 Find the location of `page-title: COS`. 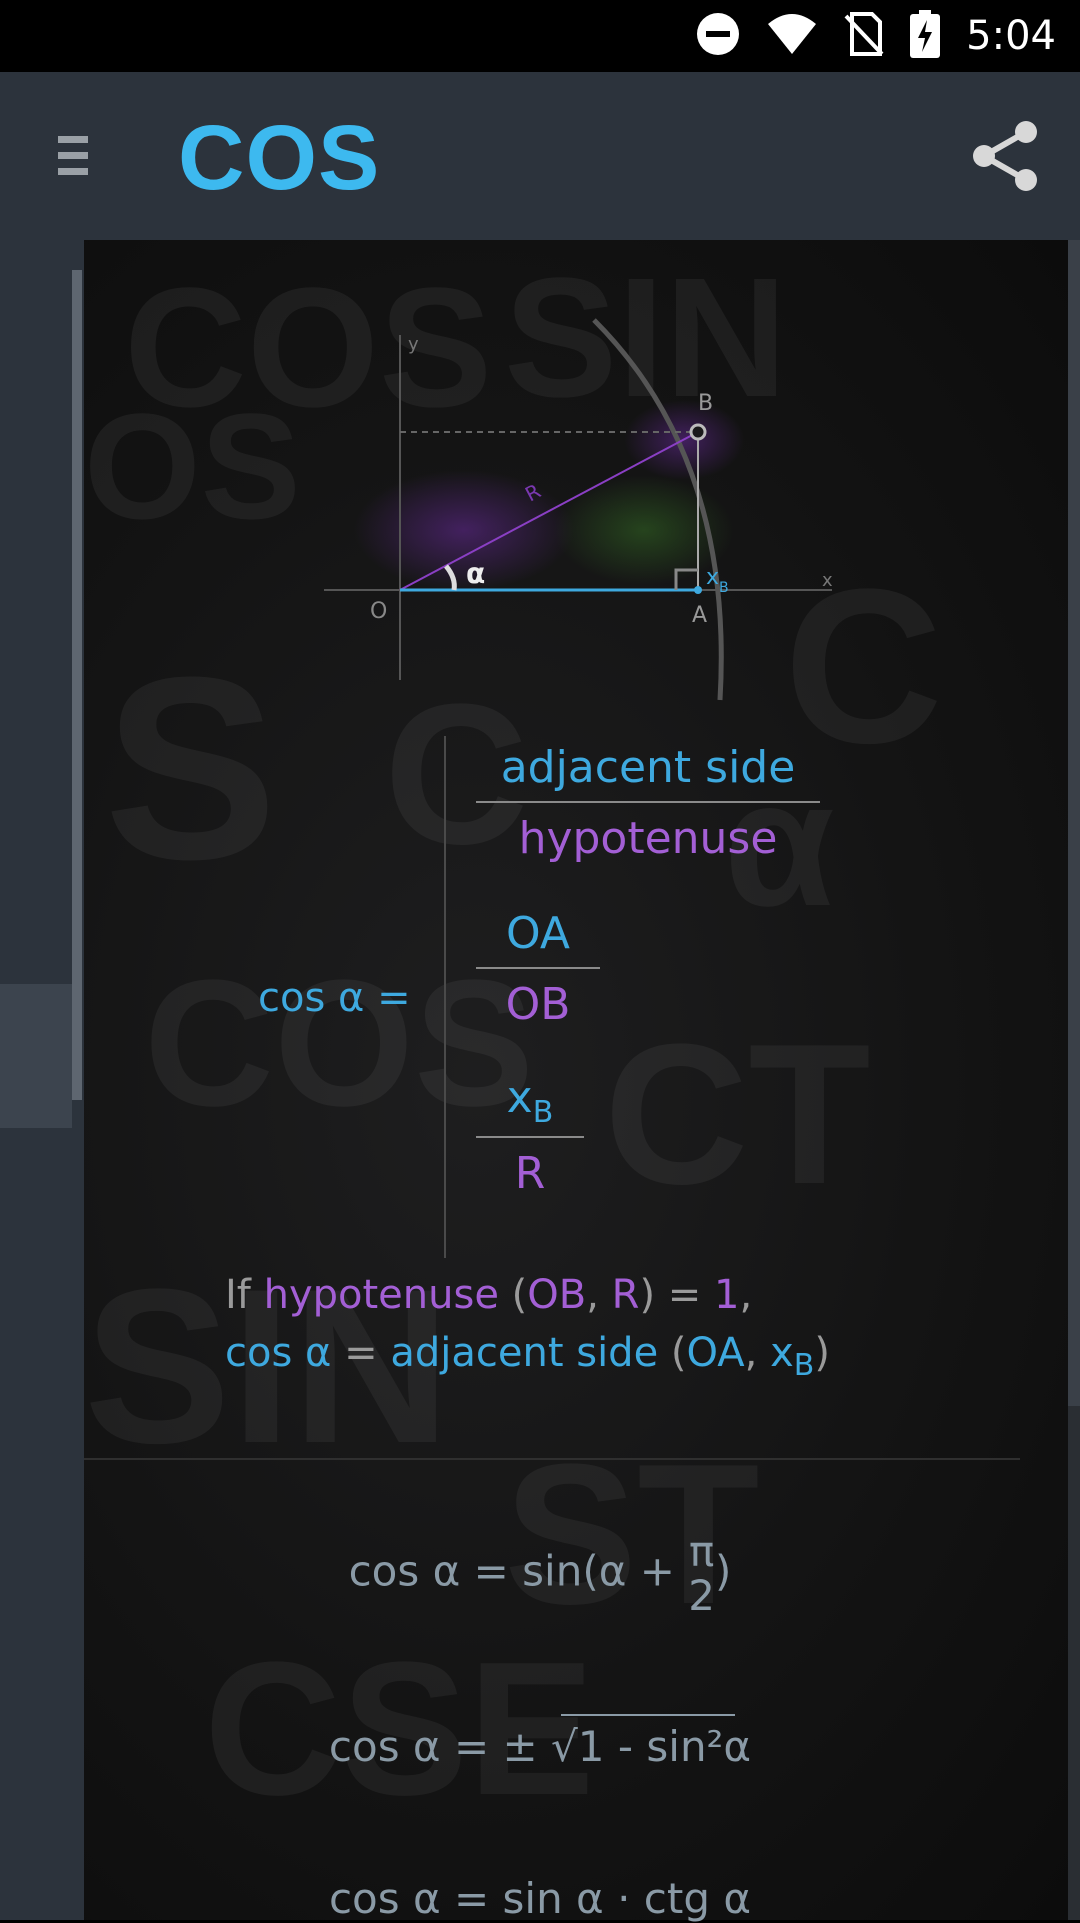

page-title: COS is located at coordinates (279, 158).